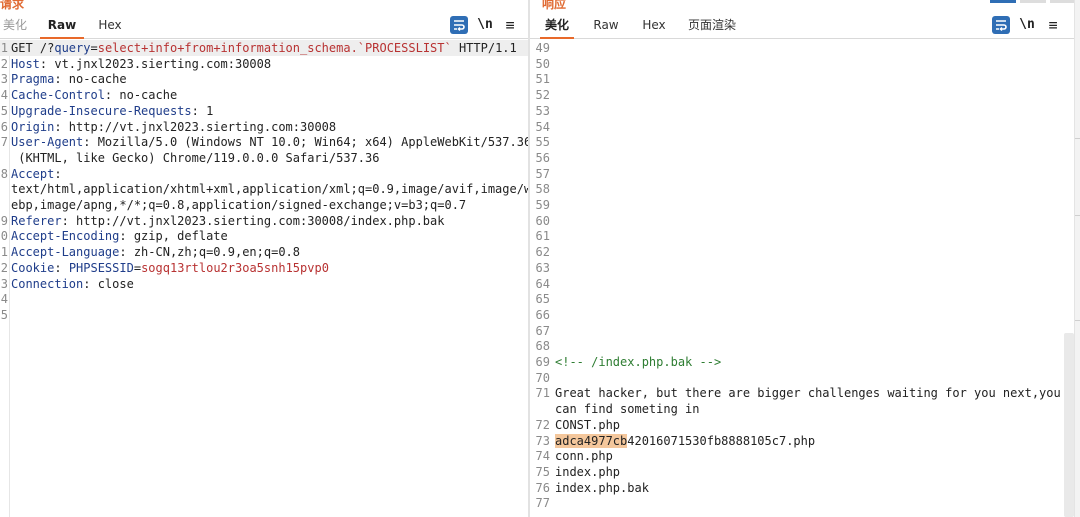 The height and width of the screenshot is (517, 1080). What do you see at coordinates (805, 205) in the screenshot?
I see `code-line: 59` at bounding box center [805, 205].